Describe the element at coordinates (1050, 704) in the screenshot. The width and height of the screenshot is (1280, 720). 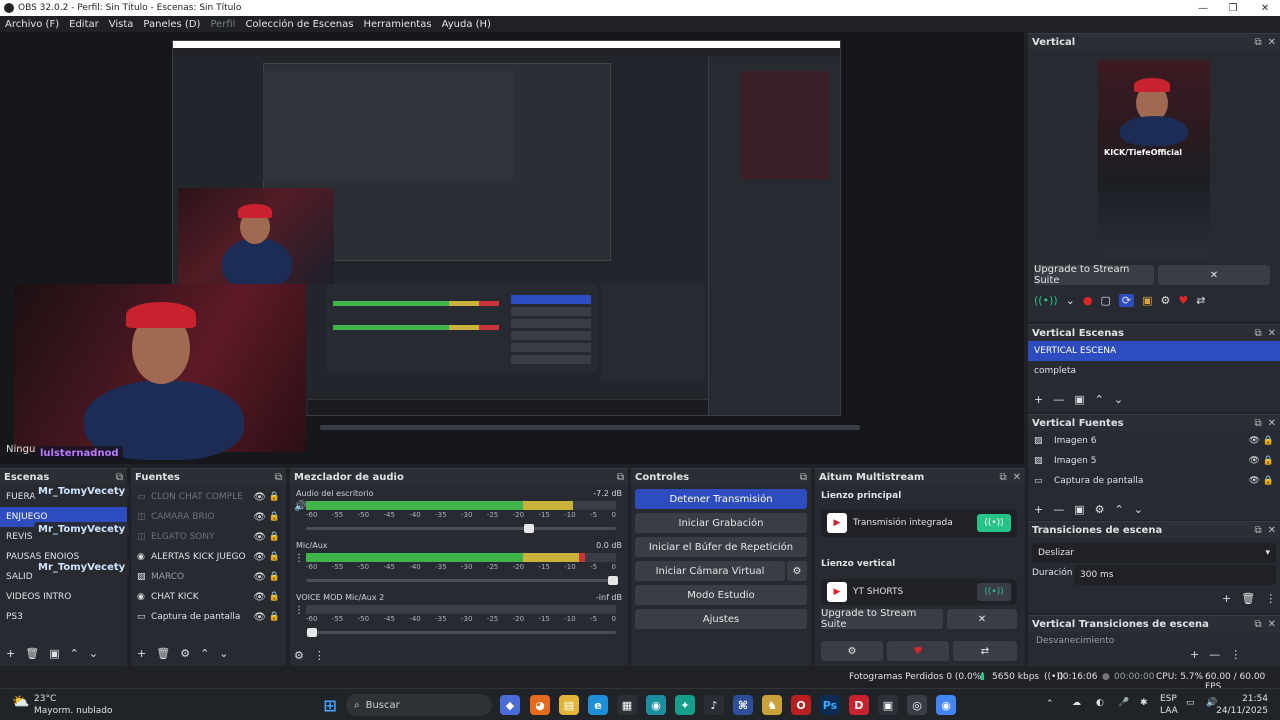
I see `chevron-up-icon: ⌃` at that location.